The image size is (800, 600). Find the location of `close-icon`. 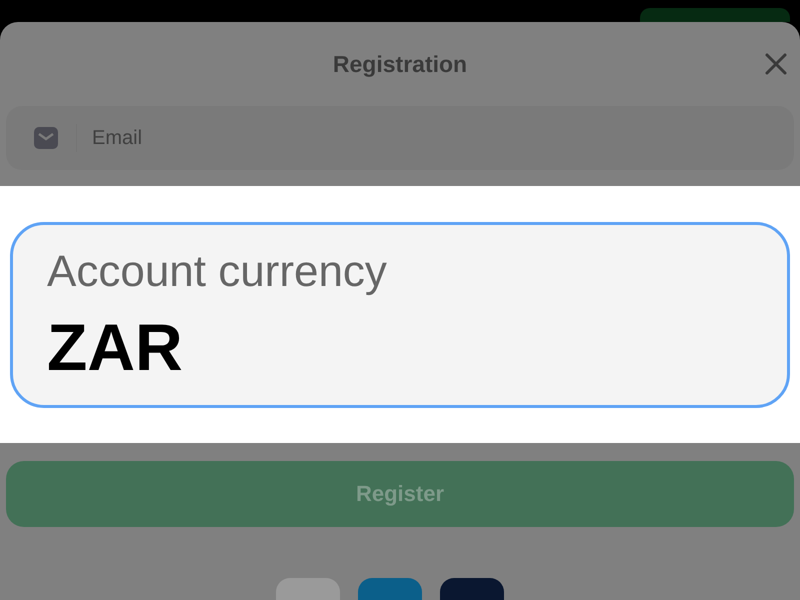

close-icon is located at coordinates (776, 64).